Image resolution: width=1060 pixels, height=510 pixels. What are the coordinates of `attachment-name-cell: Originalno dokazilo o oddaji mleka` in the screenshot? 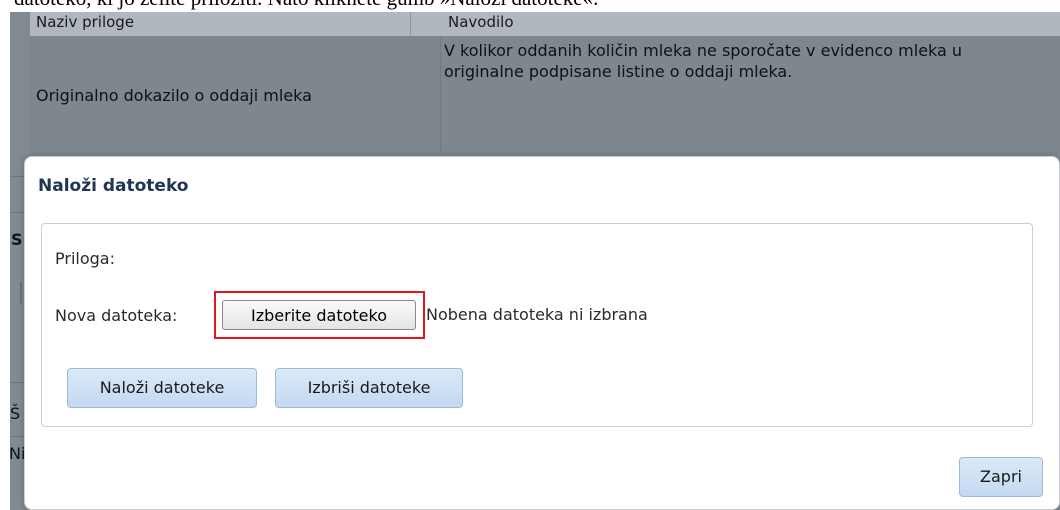 It's located at (174, 95).